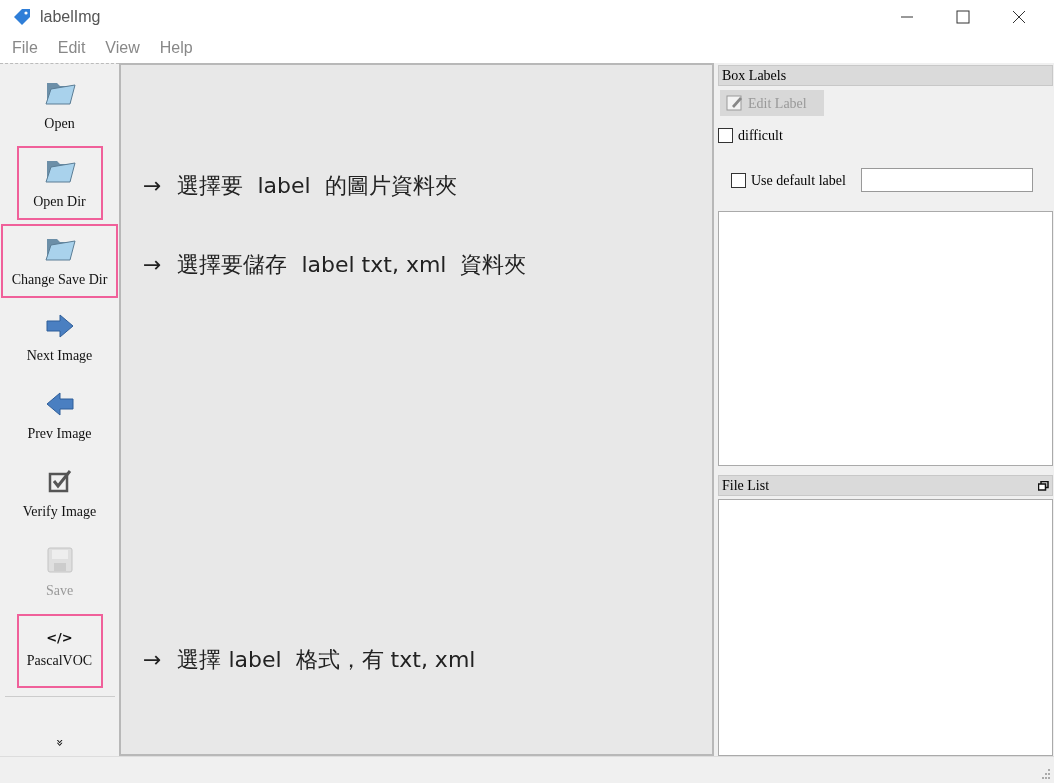  What do you see at coordinates (59, 105) in the screenshot?
I see `toolbar-button: Open` at bounding box center [59, 105].